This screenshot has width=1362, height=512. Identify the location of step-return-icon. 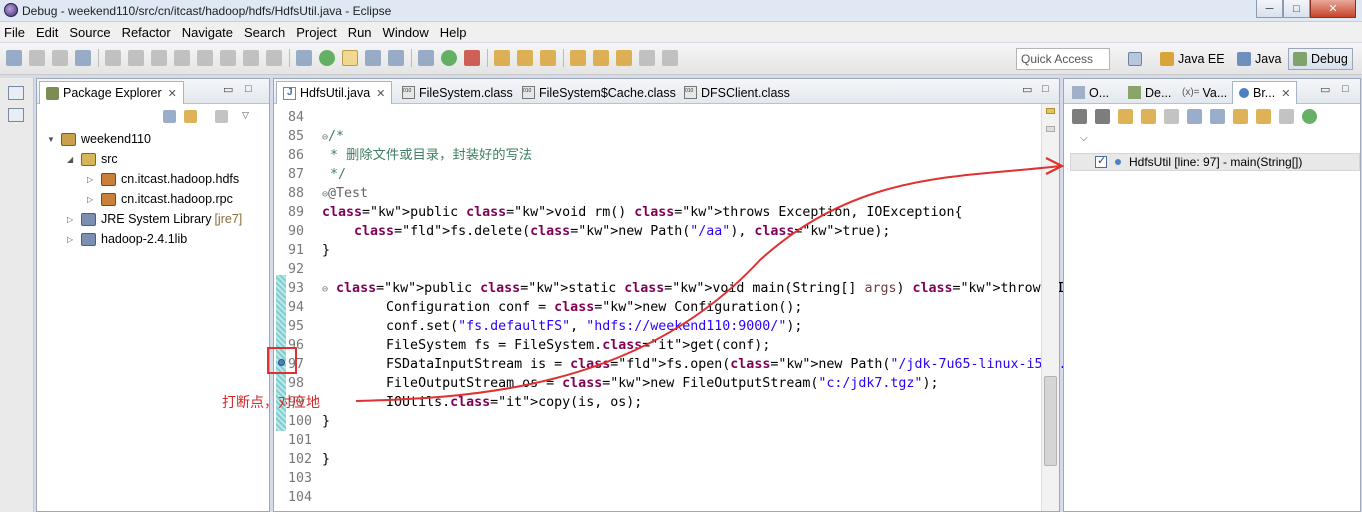
(274, 58).